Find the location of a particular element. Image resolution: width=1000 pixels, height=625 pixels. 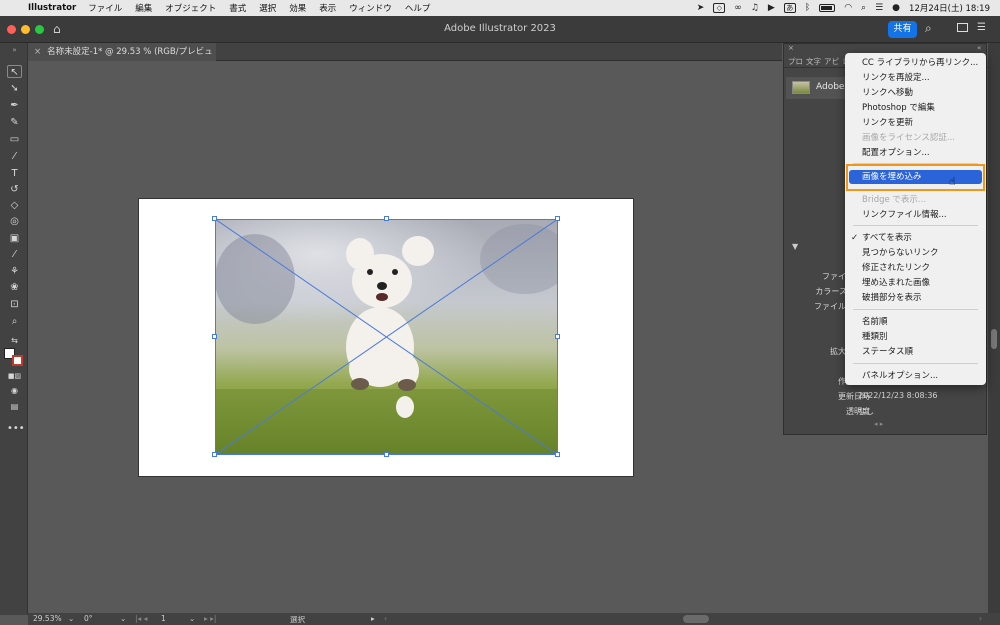

menu-item-sort-status: ステータス順 is located at coordinates (915, 352).